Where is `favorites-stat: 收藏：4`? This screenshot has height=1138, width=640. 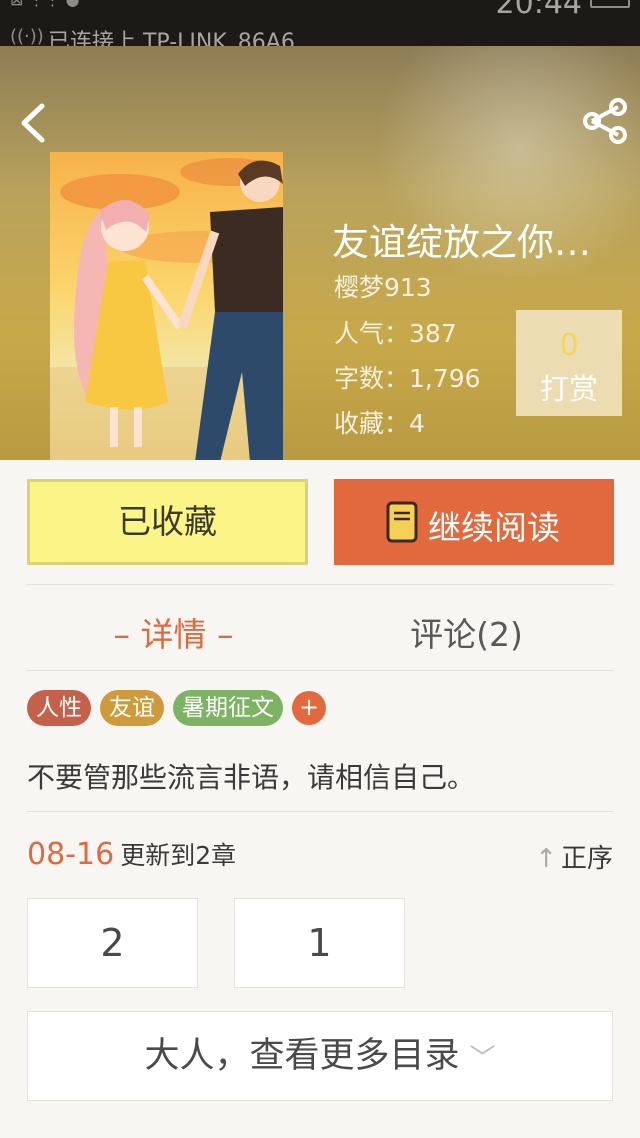
favorites-stat: 收藏：4 is located at coordinates (379, 422).